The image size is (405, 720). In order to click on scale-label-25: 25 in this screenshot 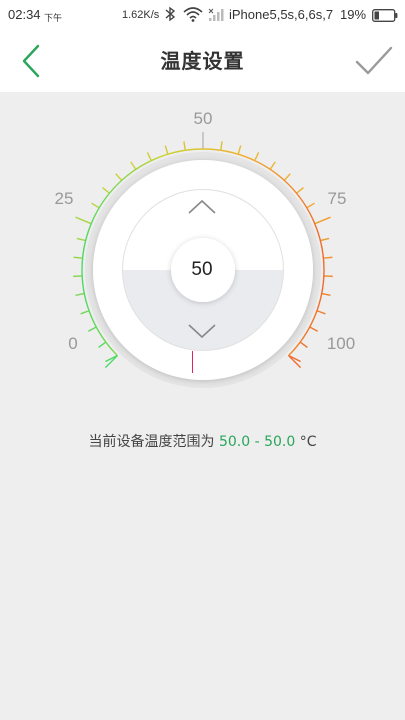, I will do `click(64, 198)`.